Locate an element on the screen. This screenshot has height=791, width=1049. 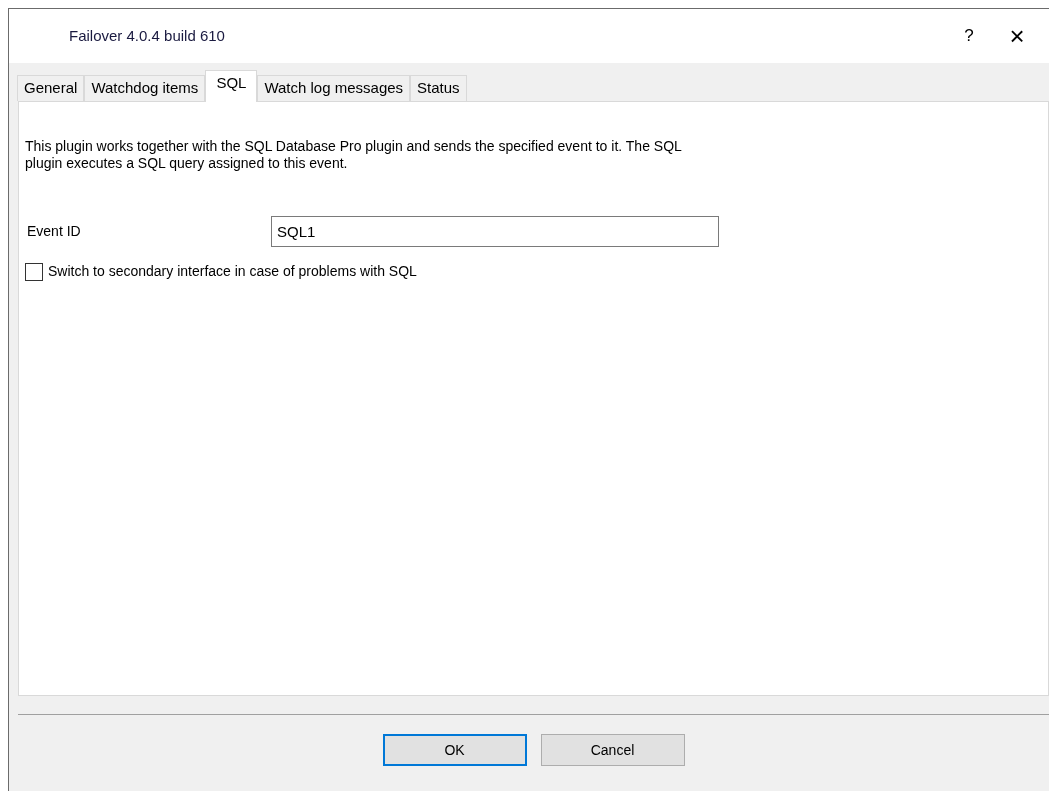
tab: SQL is located at coordinates (231, 86).